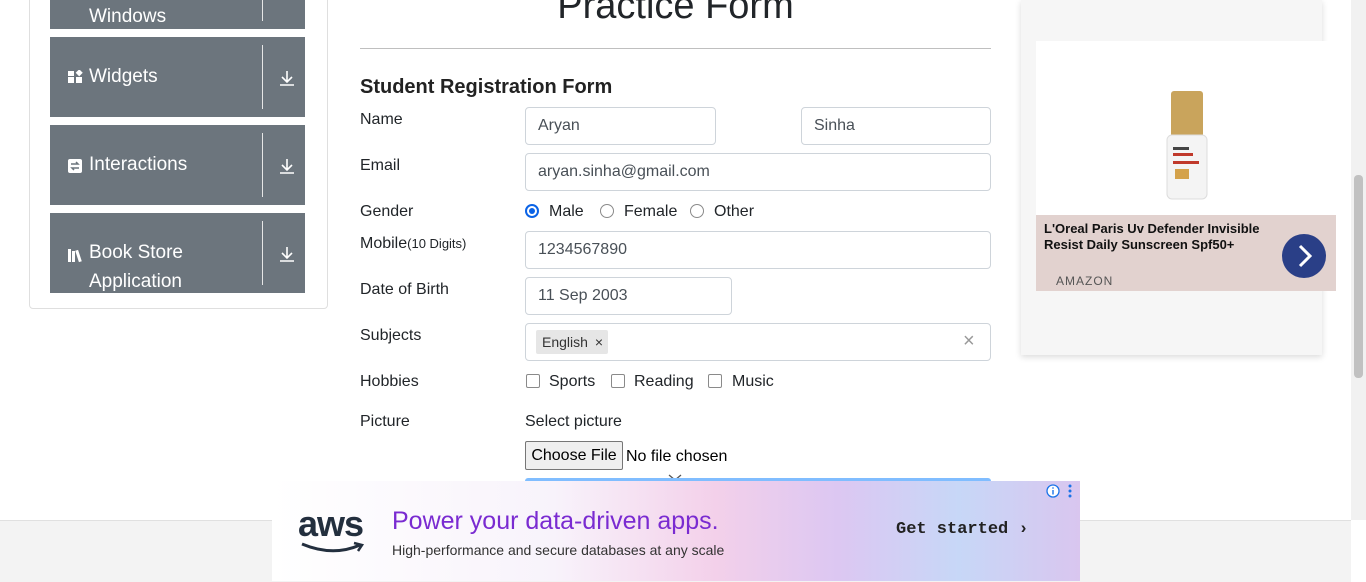 The height and width of the screenshot is (582, 1366). I want to click on subject-chip: English ×, so click(572, 342).